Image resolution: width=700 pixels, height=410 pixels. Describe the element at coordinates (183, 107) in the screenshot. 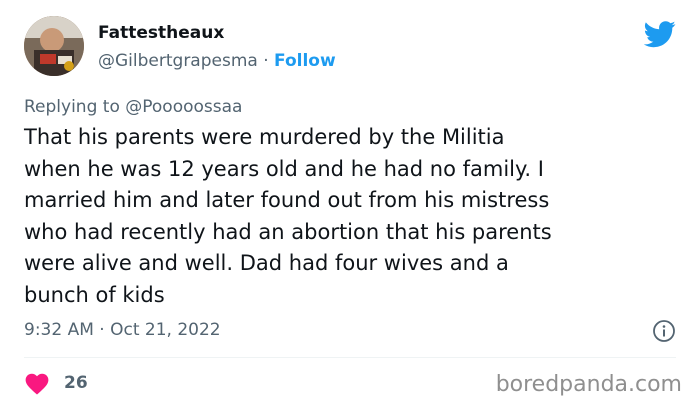

I see `reply-mention-link: @Pooooossaa` at that location.